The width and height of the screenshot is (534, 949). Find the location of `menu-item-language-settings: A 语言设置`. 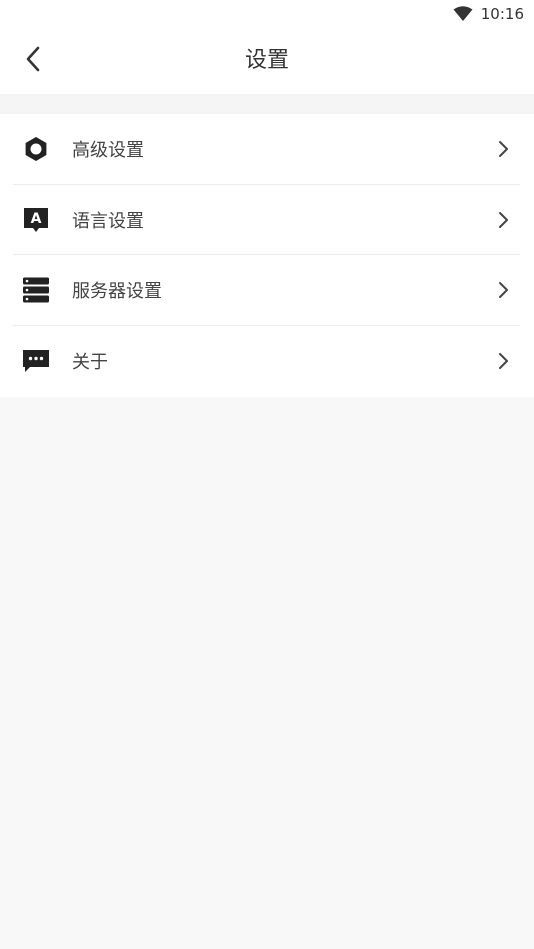

menu-item-language-settings: A 语言设置 is located at coordinates (267, 220).